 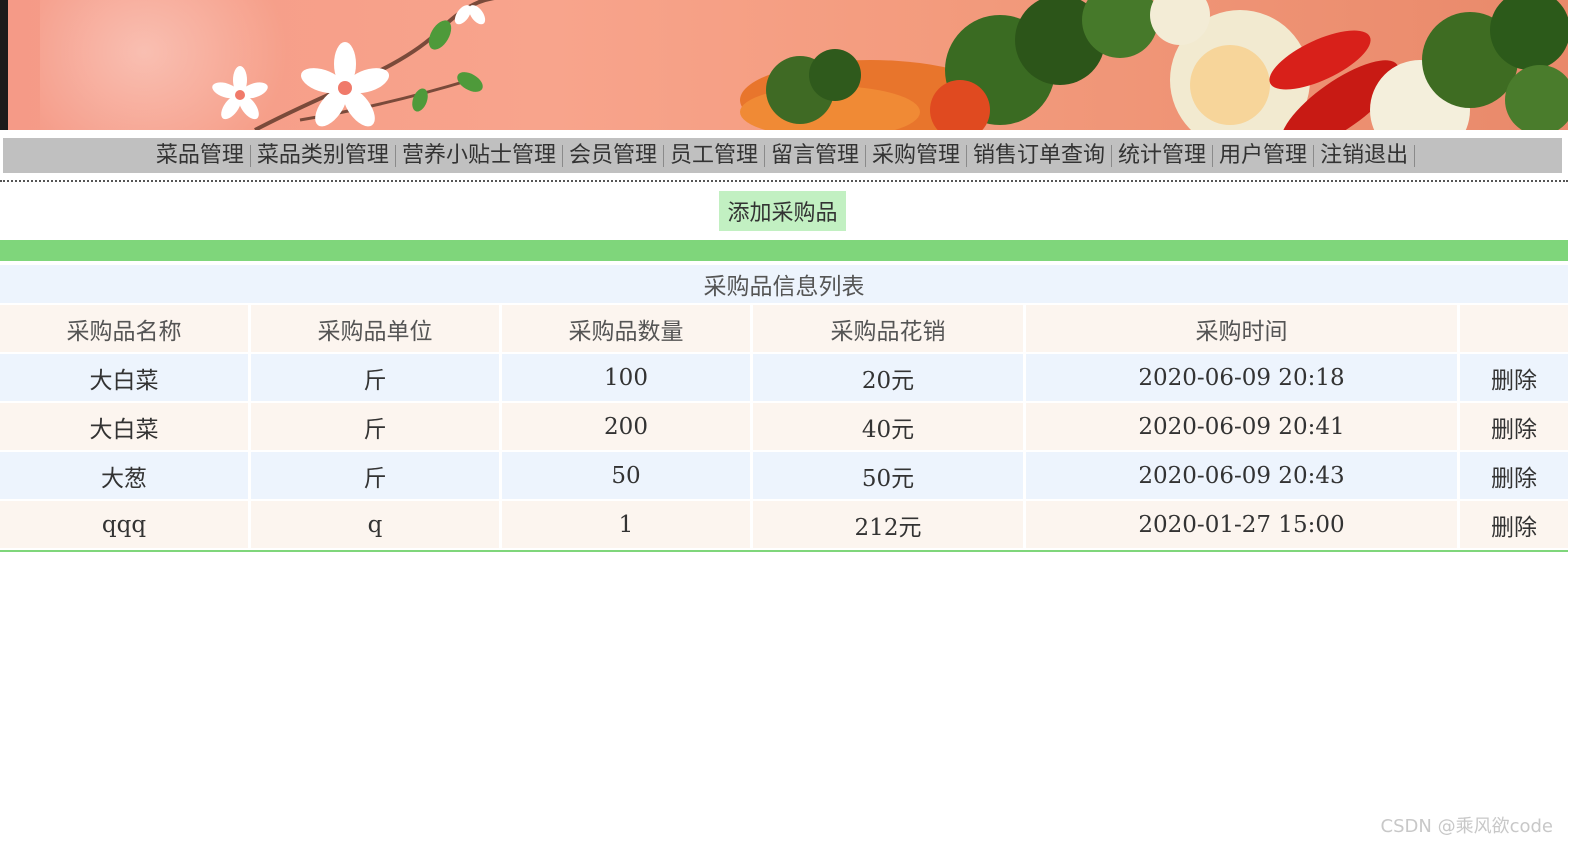 I want to click on cell-quantity: 1, so click(x=624, y=524).